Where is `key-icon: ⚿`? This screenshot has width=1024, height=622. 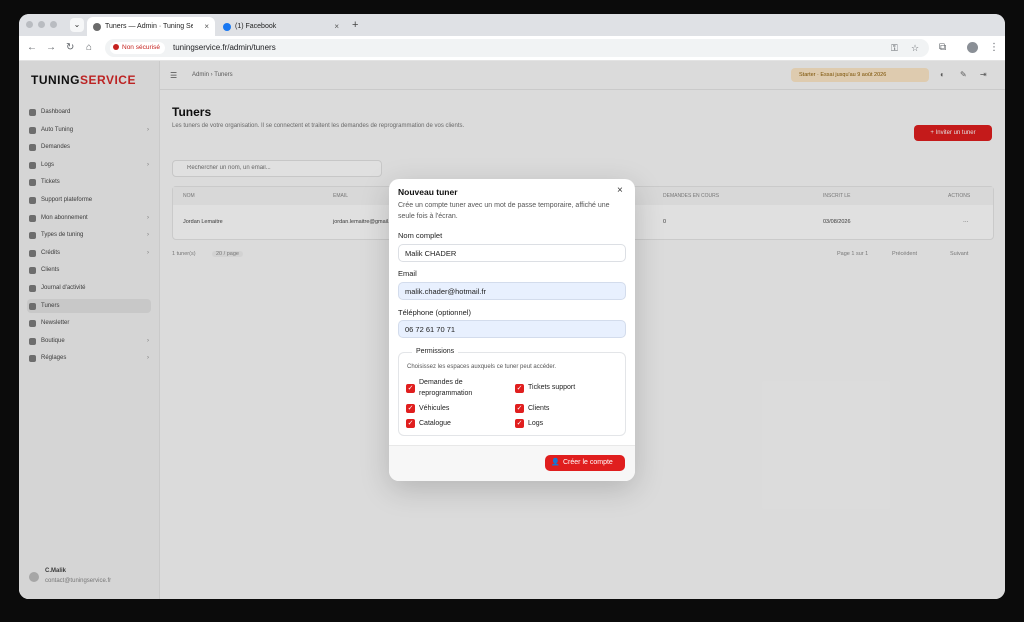 key-icon: ⚿ is located at coordinates (894, 48).